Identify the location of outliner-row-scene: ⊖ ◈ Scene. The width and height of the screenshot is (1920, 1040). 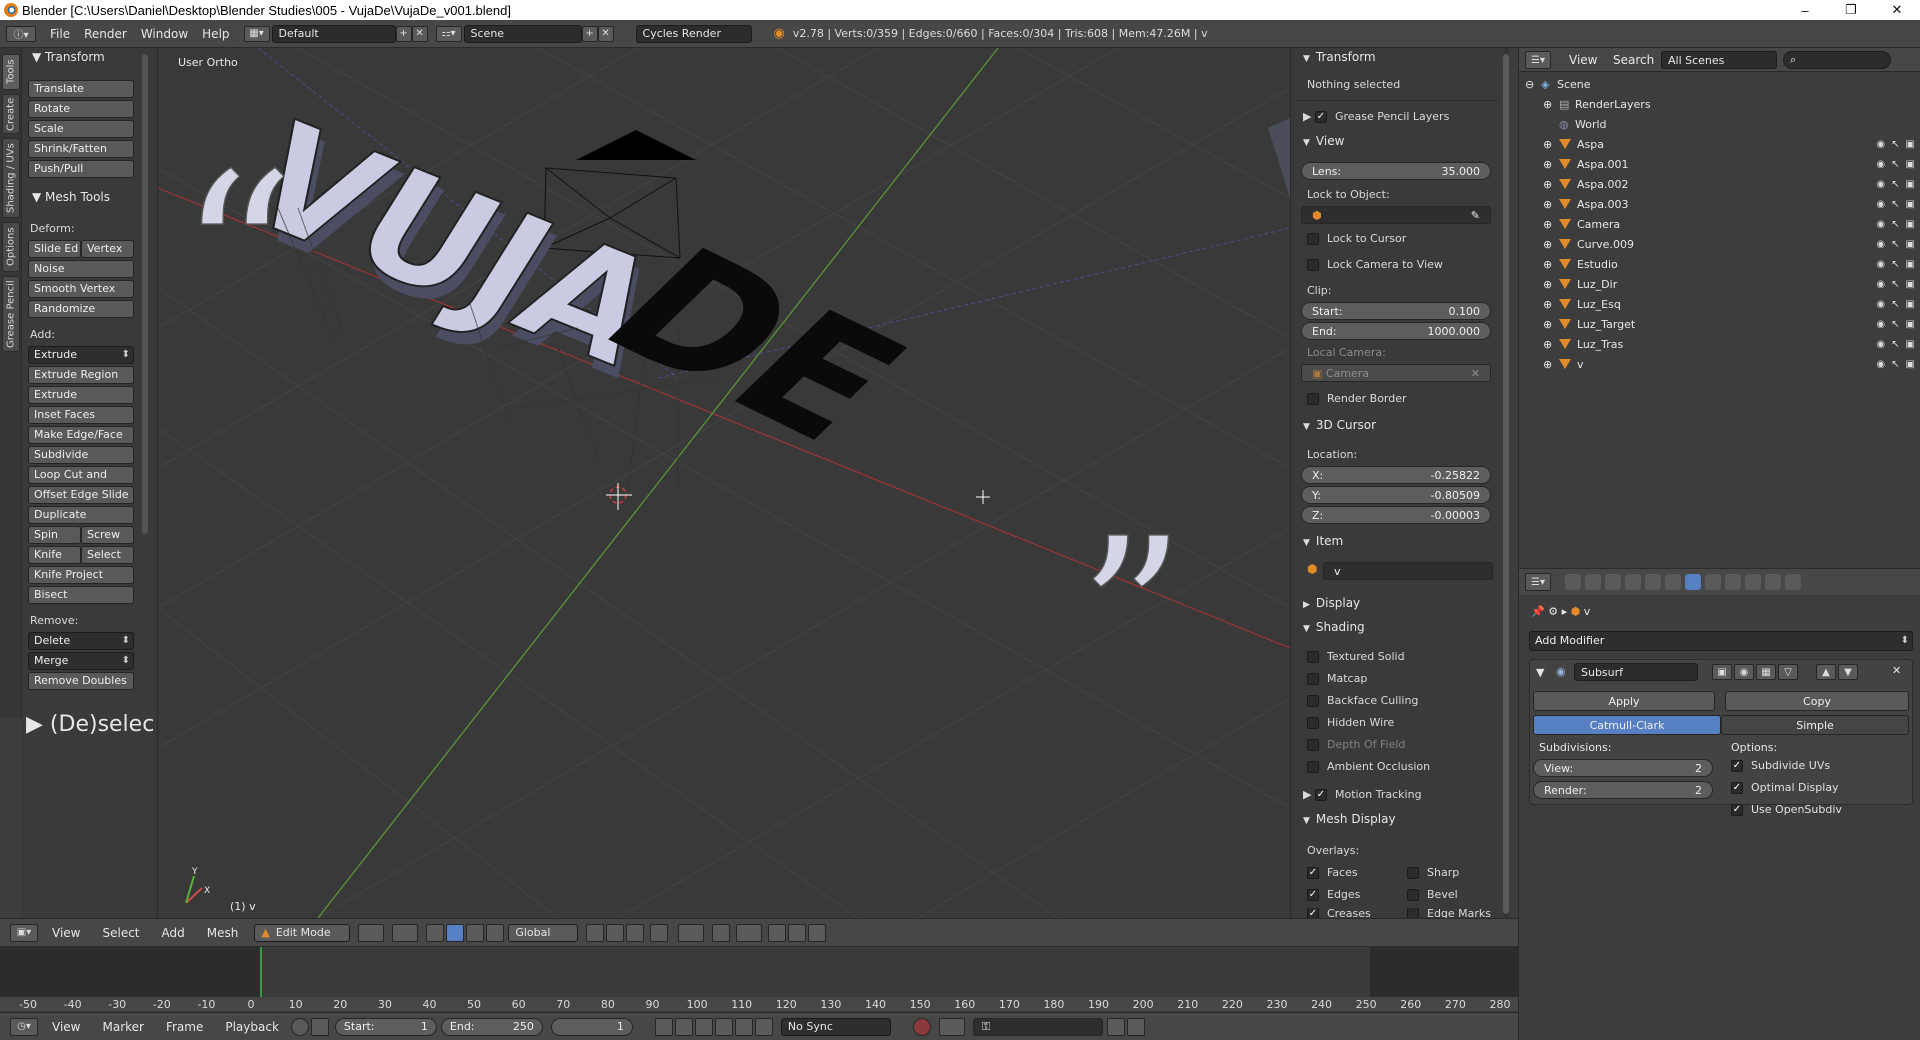
(1719, 84).